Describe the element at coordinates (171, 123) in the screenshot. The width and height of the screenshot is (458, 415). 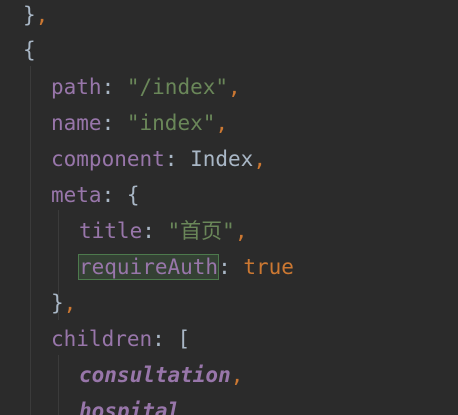
I see `name-value: "index"` at that location.